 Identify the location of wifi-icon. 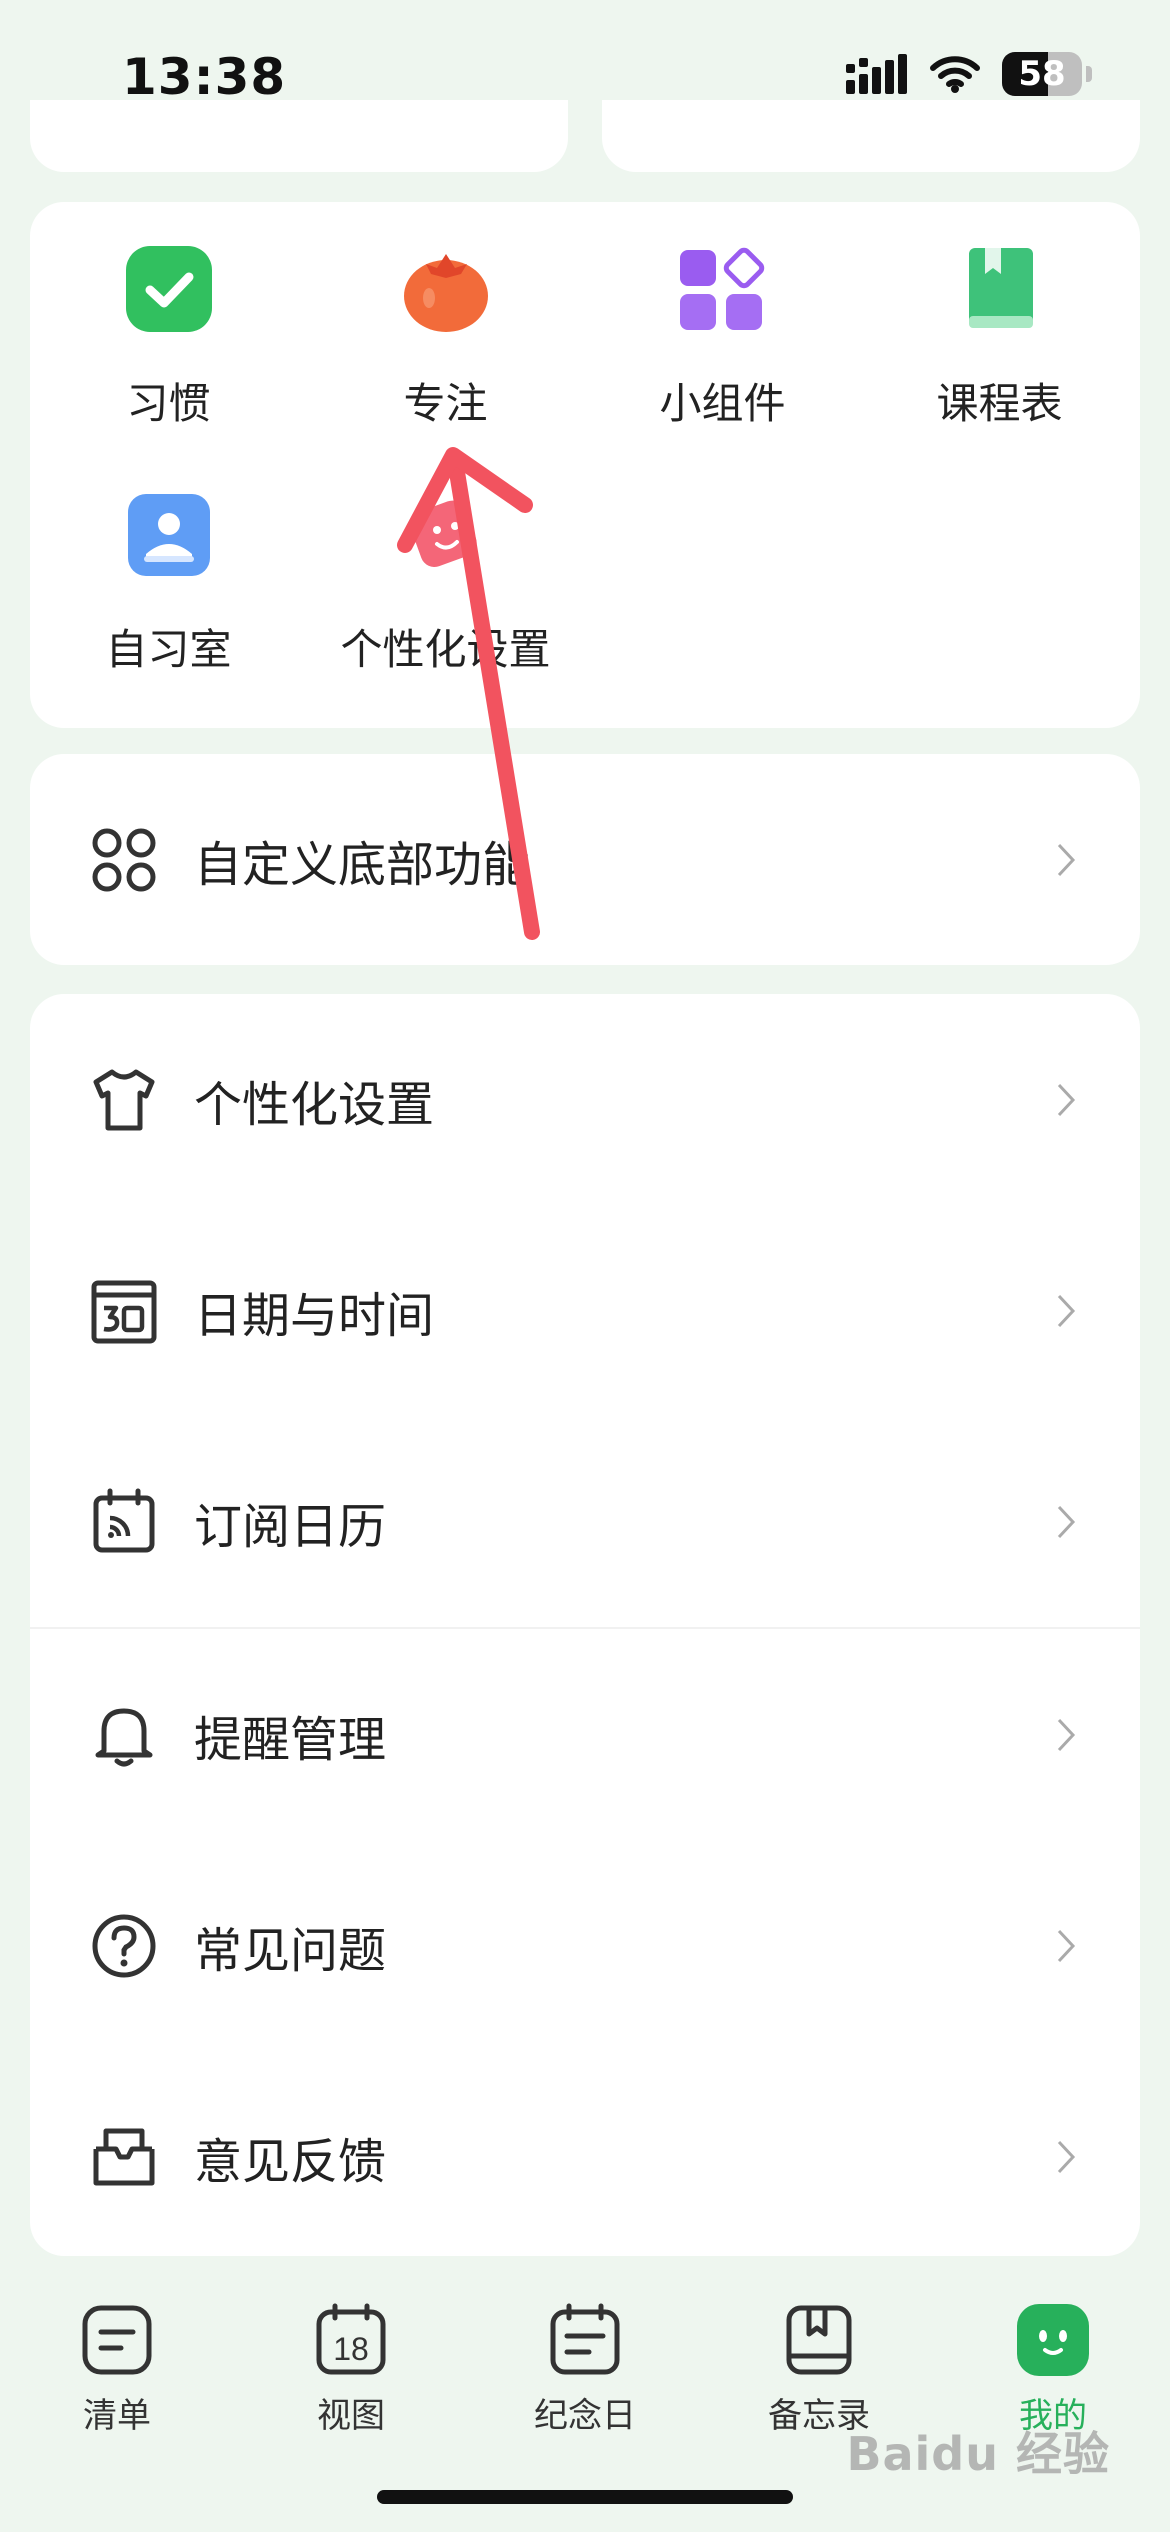
(955, 74).